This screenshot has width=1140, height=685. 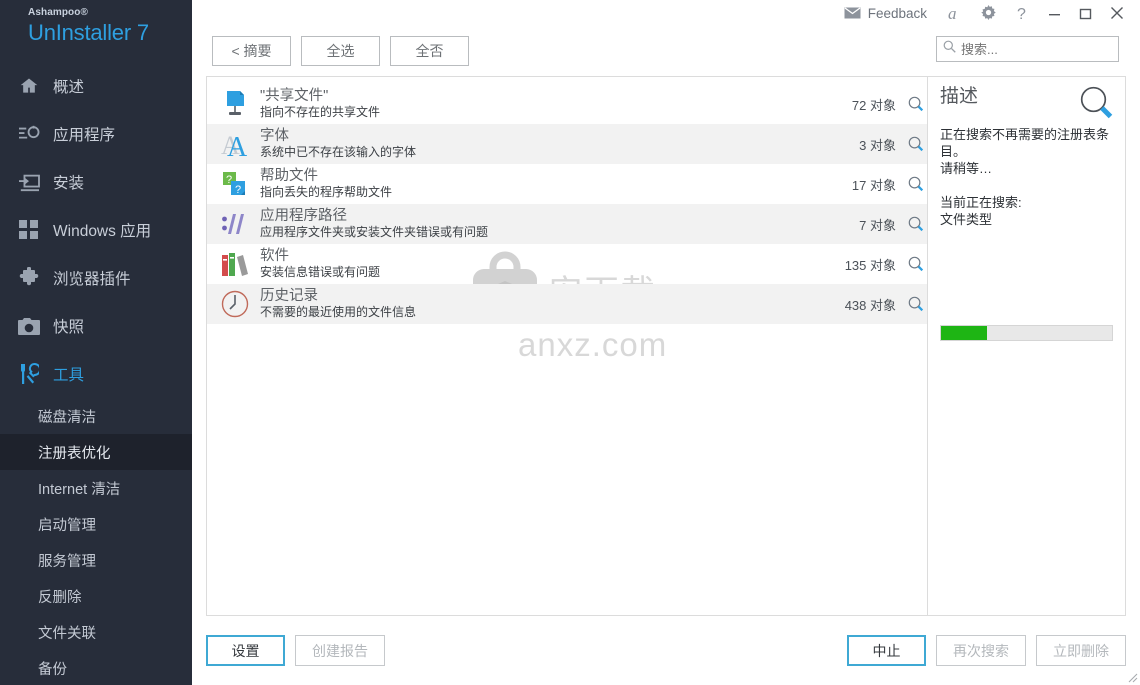 I want to click on toolbar: < 摘要 全选 全否, so click(x=666, y=51).